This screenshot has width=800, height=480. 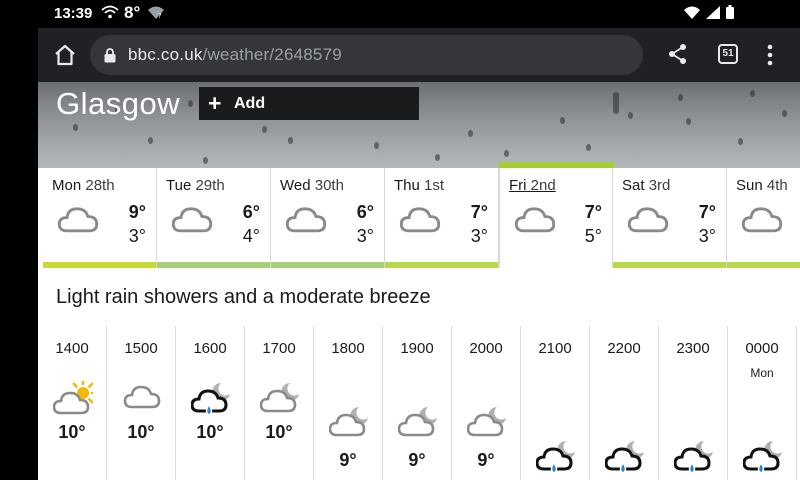 I want to click on day-name: Tue, so click(x=179, y=185).